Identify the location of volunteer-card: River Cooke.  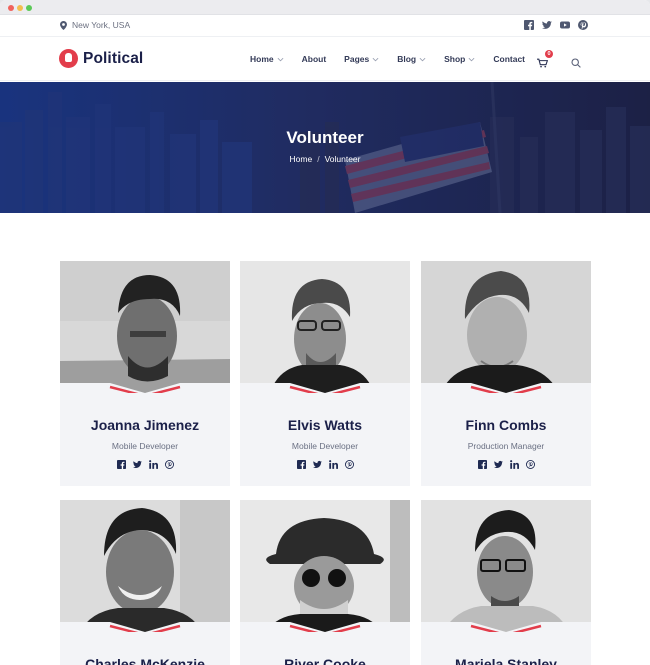
(325, 582).